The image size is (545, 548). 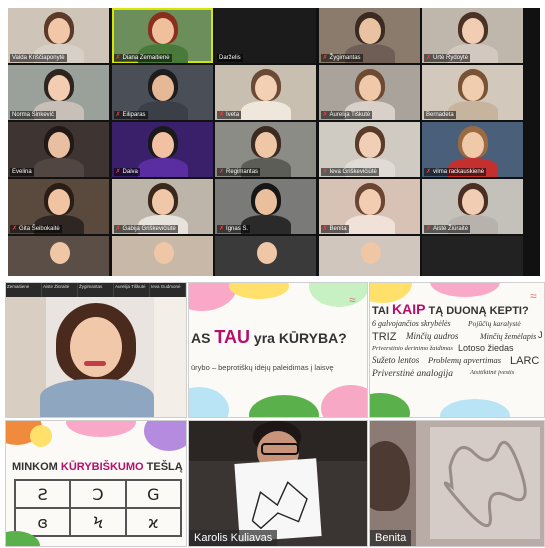 I want to click on participant-tile: ✗ Benita, so click(x=369, y=206).